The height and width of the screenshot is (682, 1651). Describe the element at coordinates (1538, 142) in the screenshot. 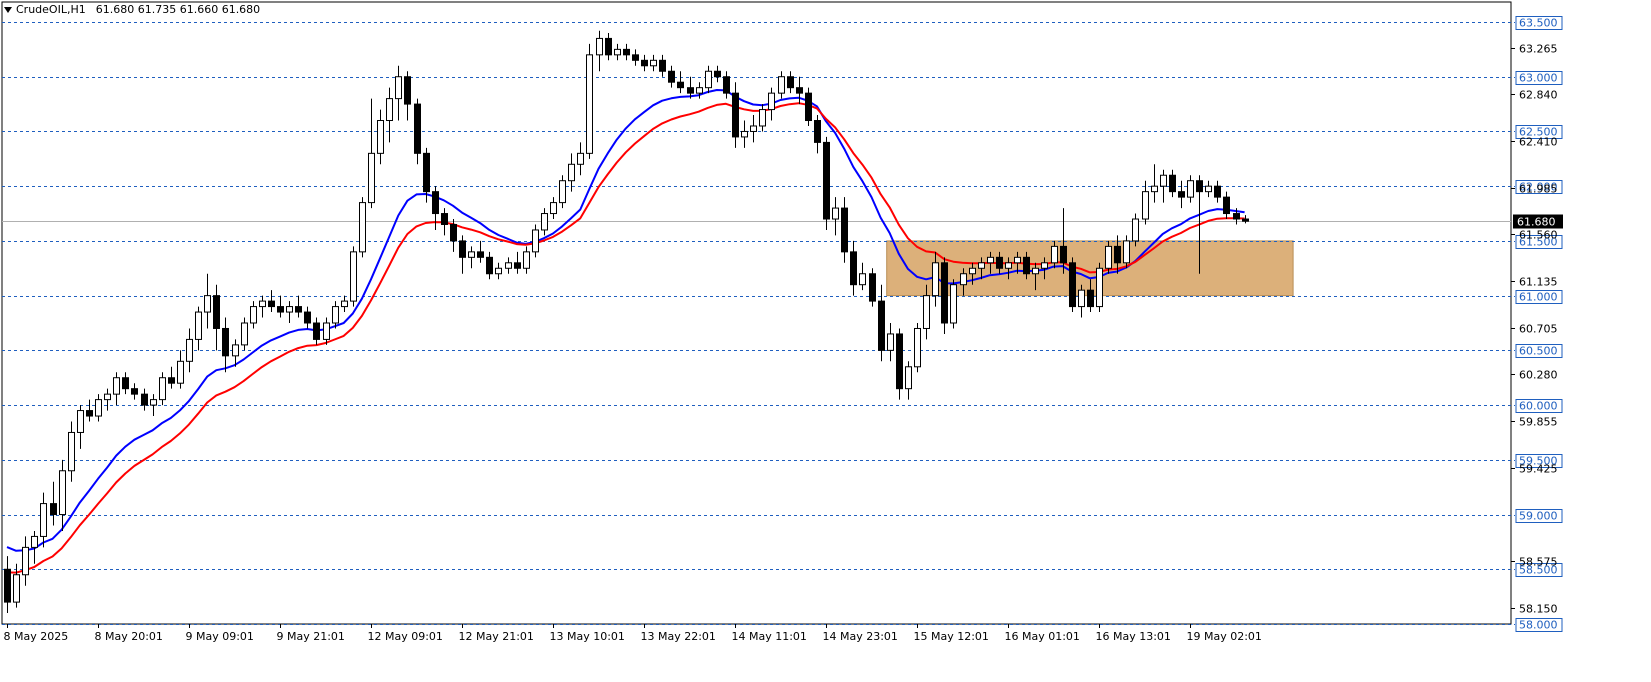

I see `price-tick-label: 62.410` at that location.